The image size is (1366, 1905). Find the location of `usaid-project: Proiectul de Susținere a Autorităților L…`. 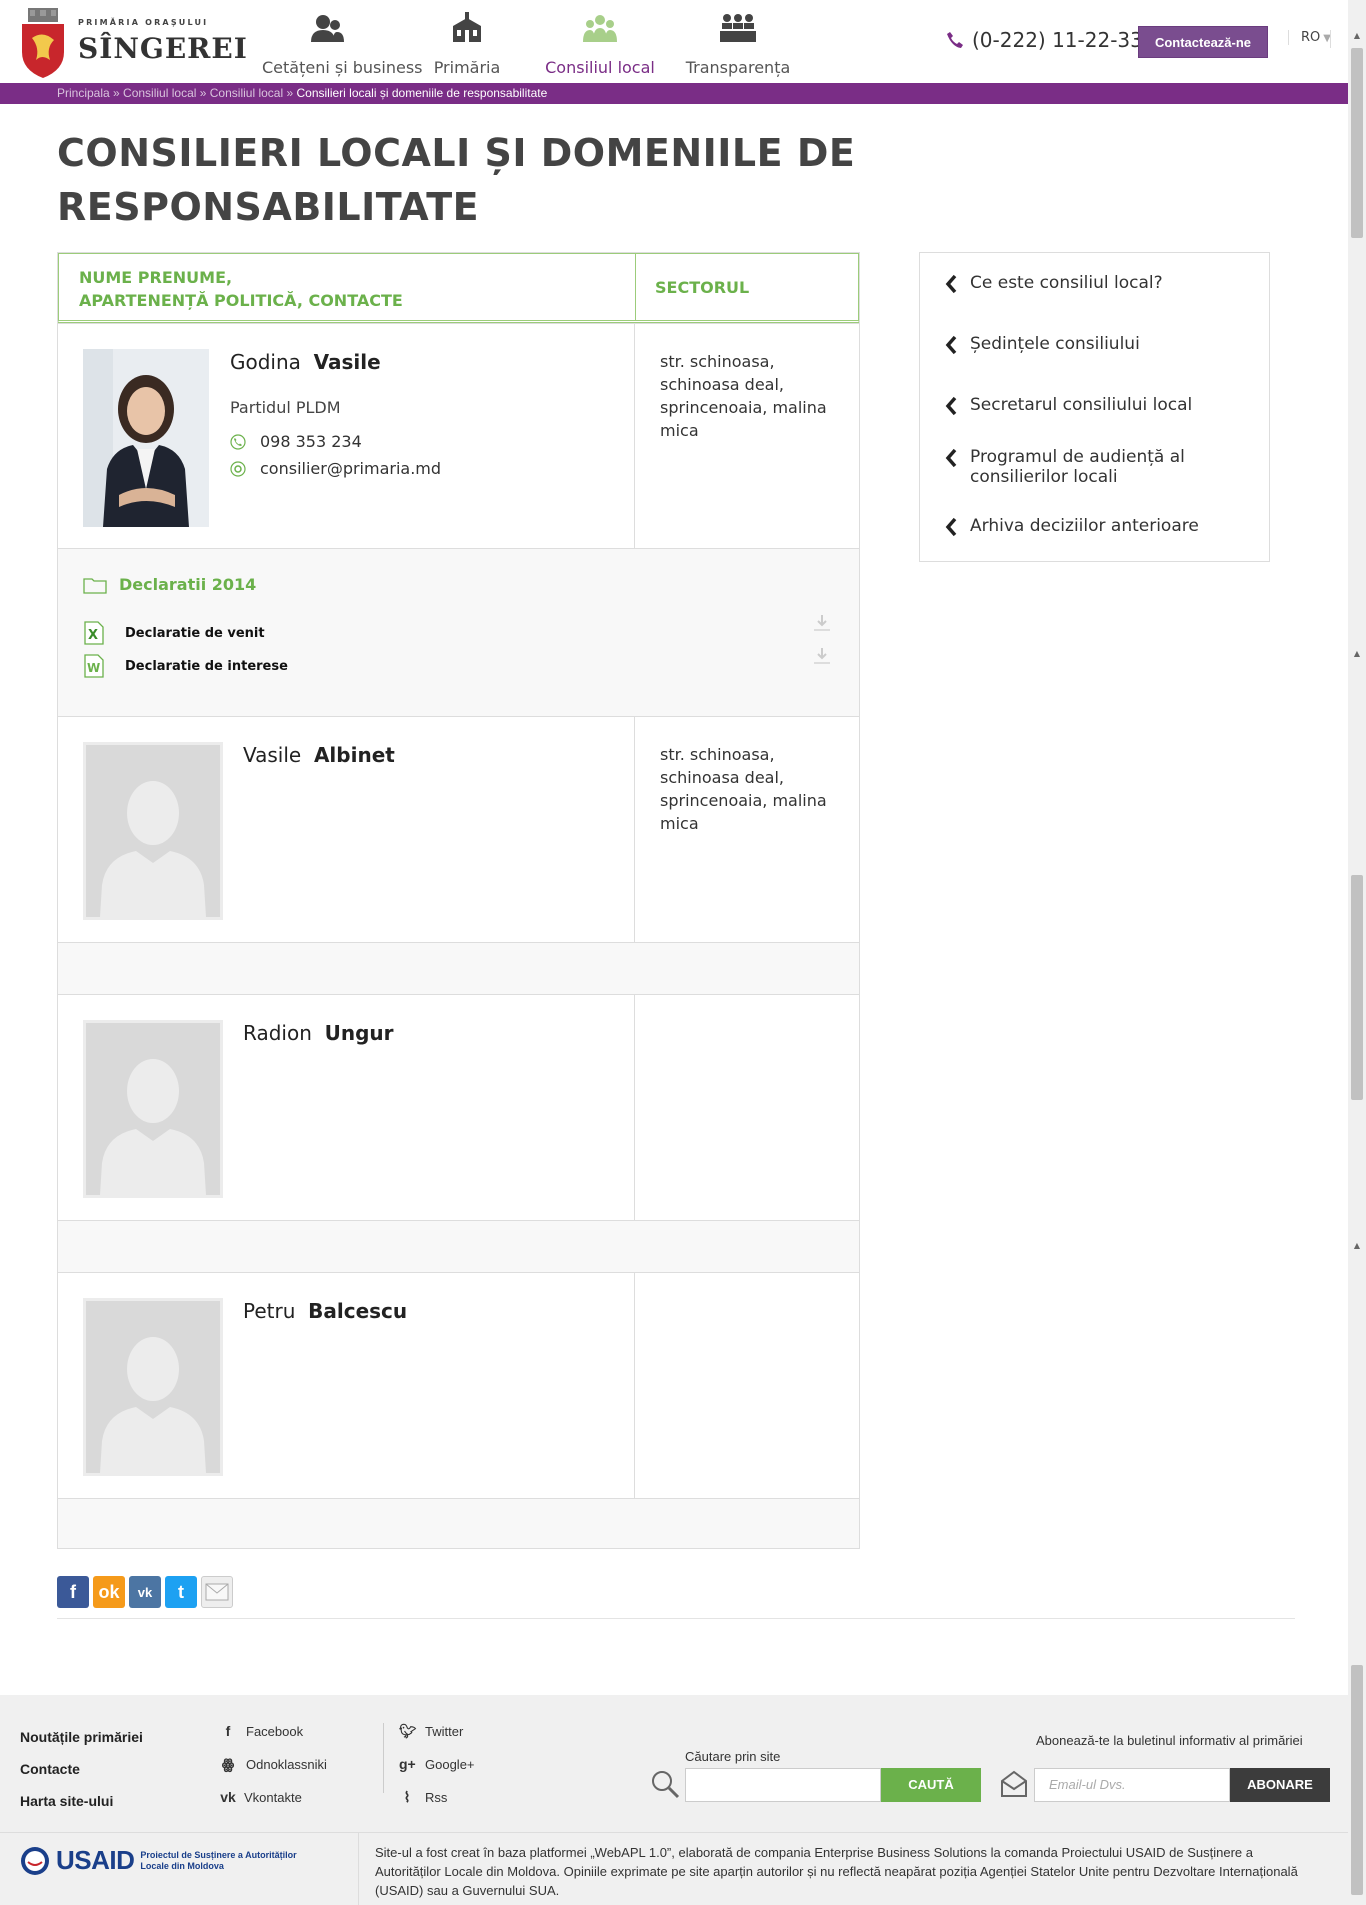

usaid-project: Proiectul de Susținere a Autorităților L… is located at coordinates (218, 1860).